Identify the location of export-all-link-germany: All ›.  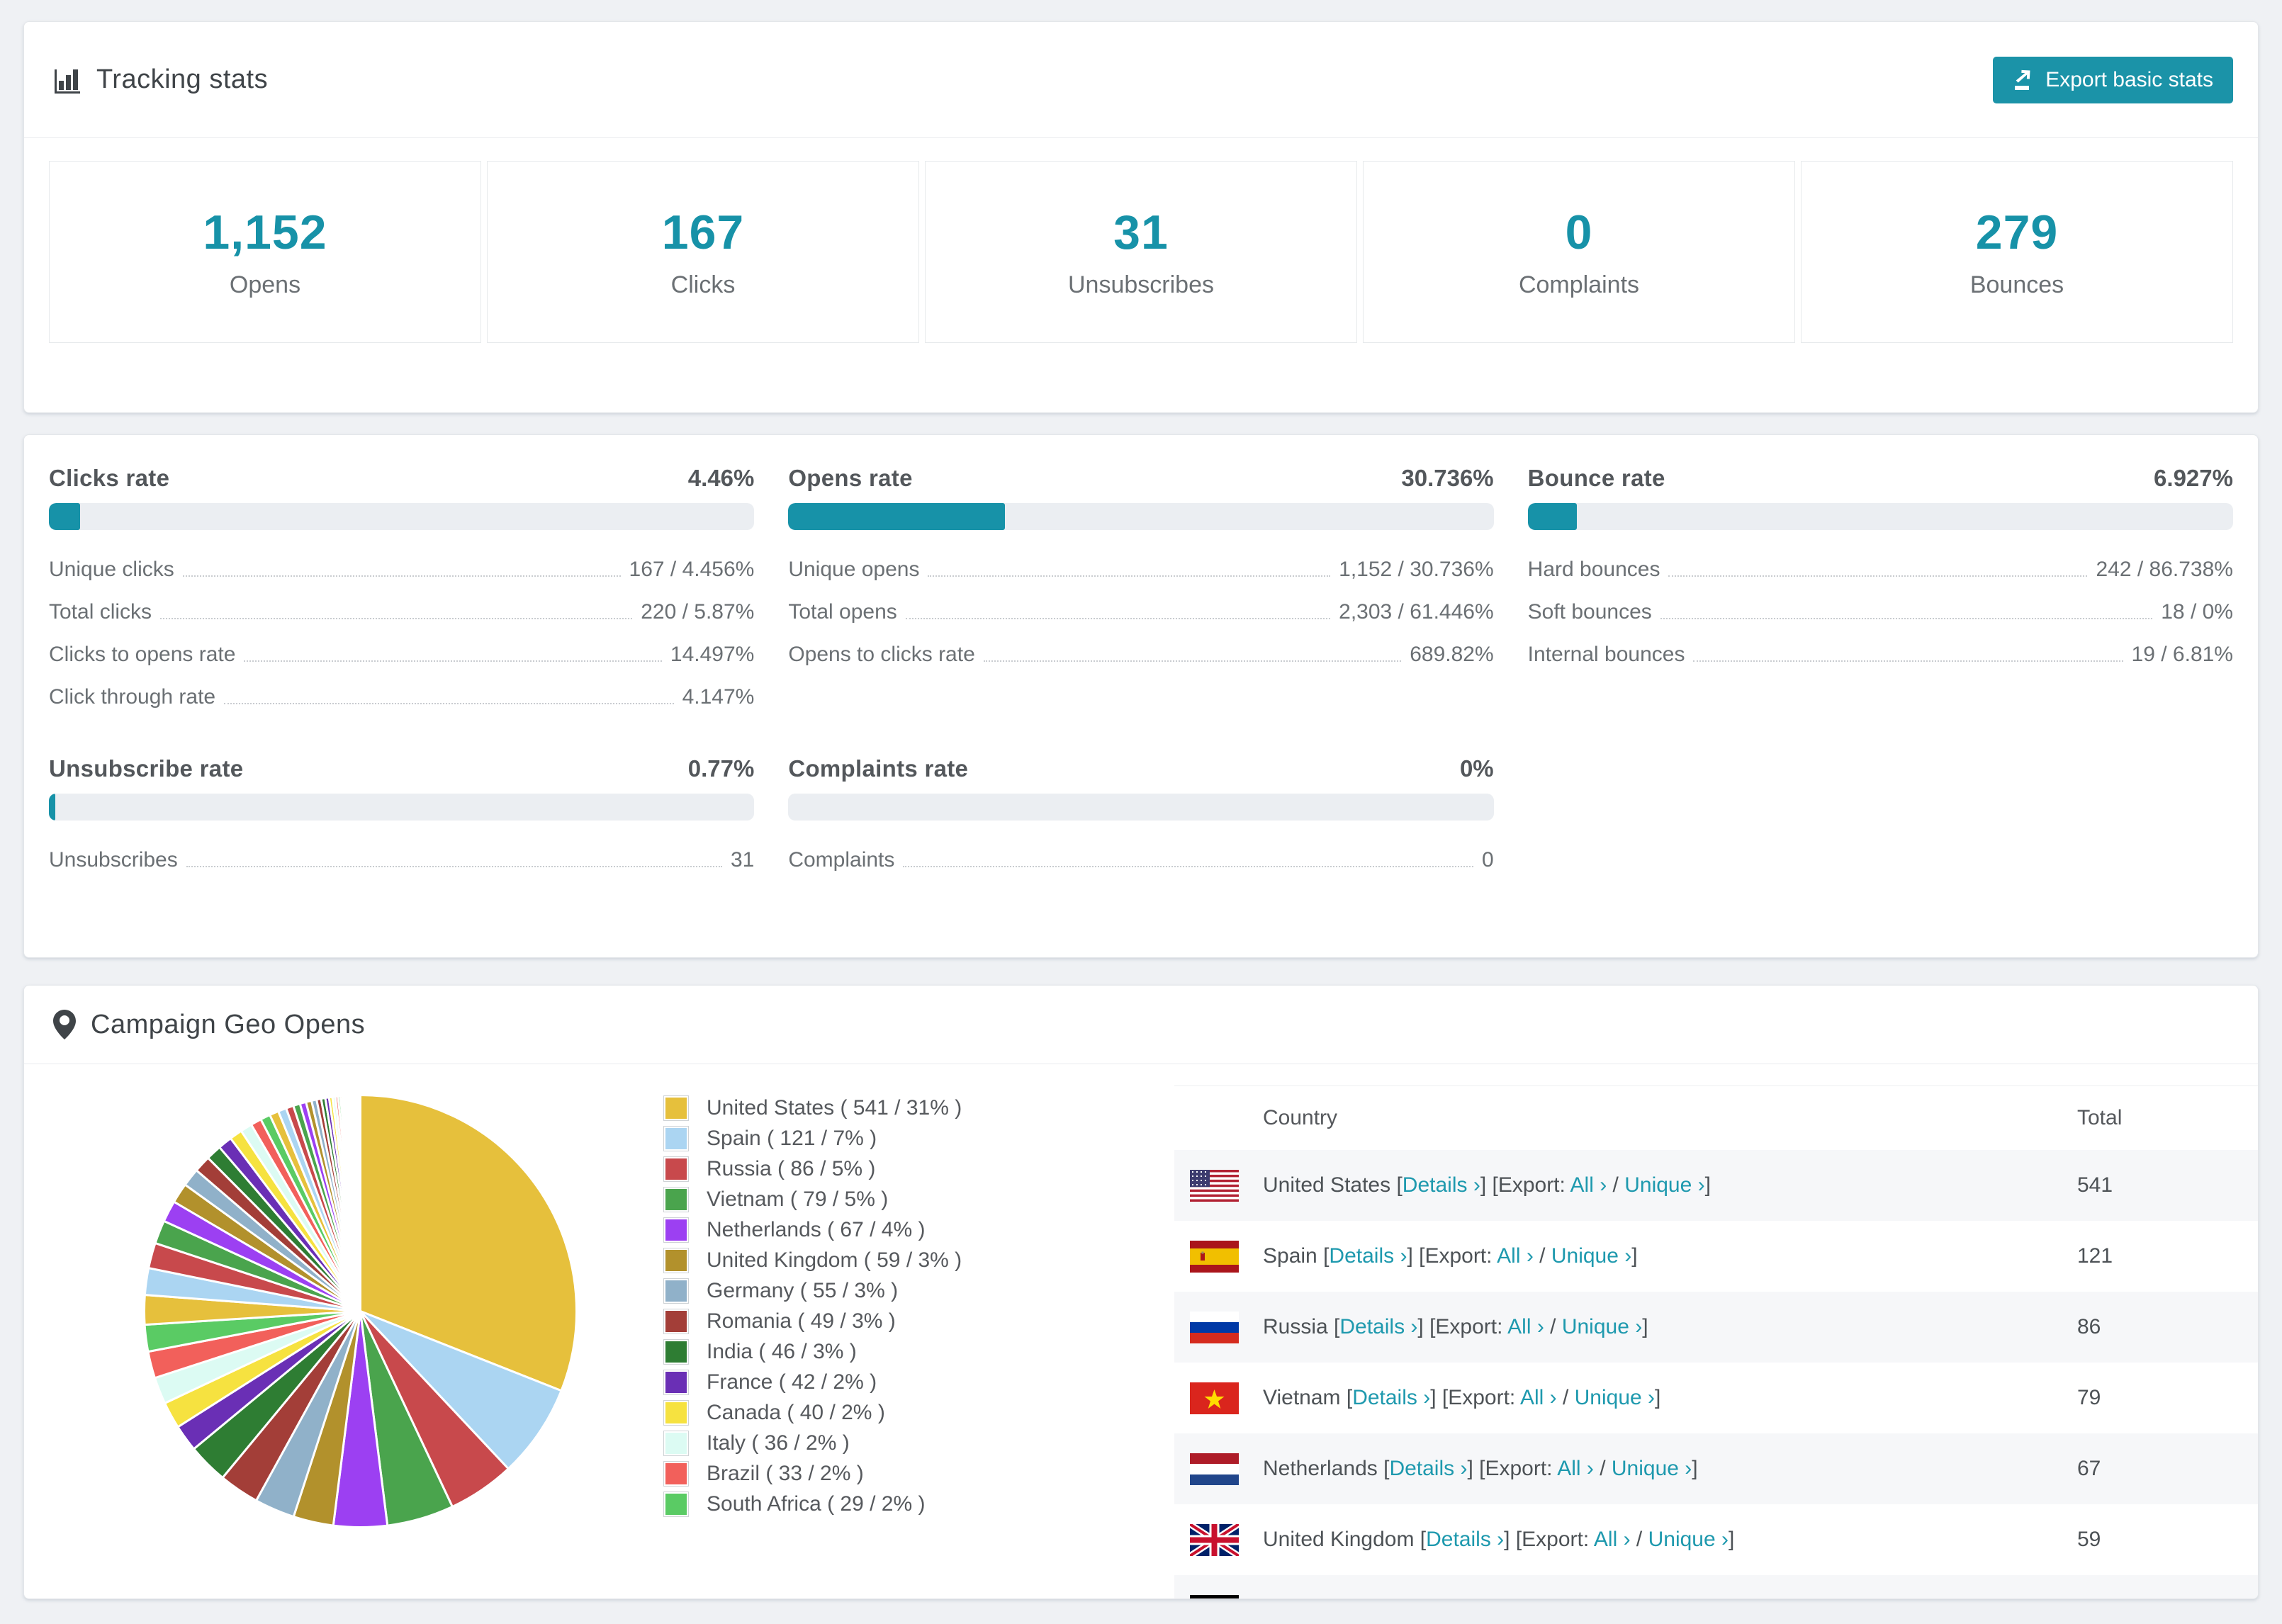
(1548, 1598).